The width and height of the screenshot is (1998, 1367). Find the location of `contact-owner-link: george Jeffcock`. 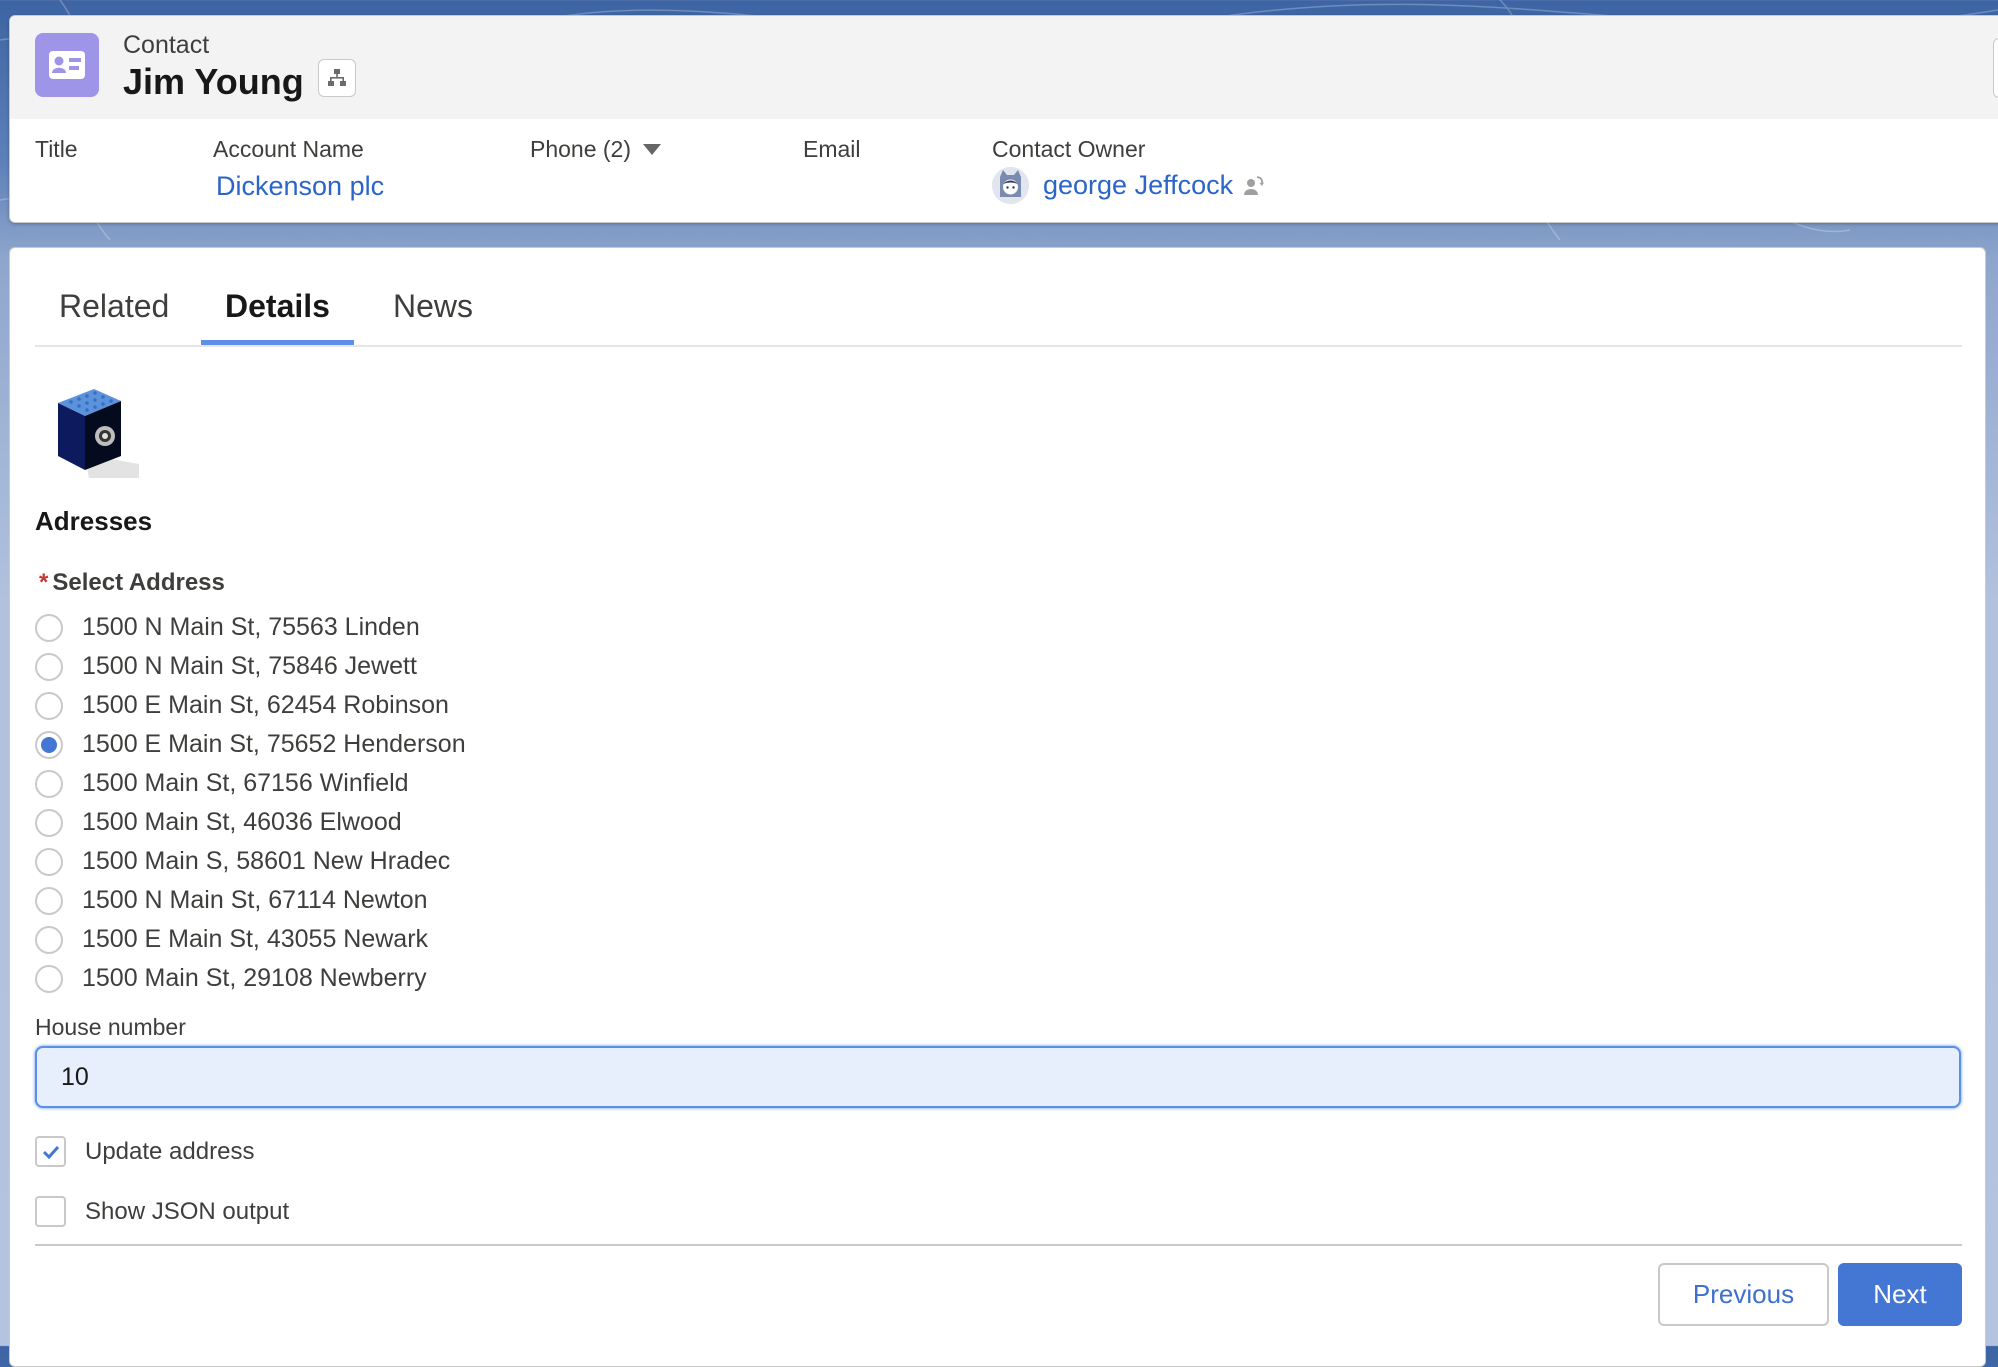

contact-owner-link: george Jeffcock is located at coordinates (1138, 185).